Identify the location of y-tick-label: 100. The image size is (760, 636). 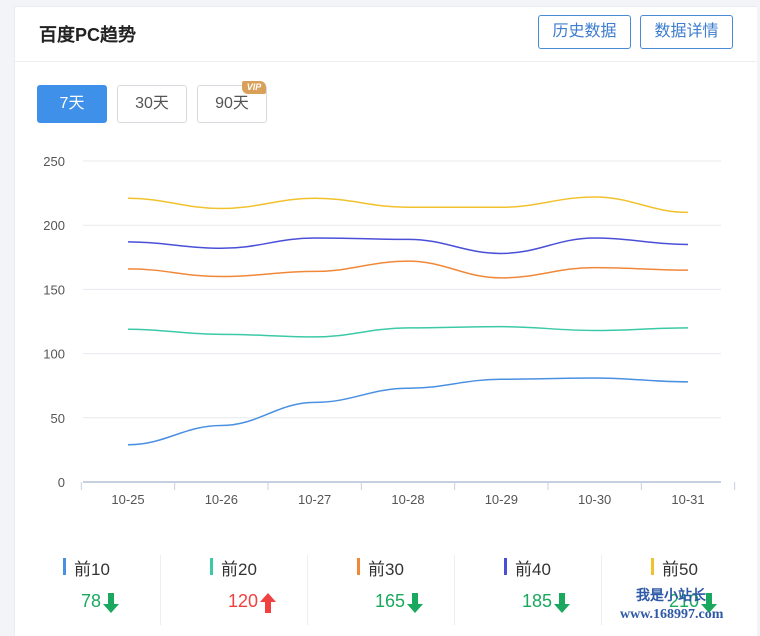
(54, 354).